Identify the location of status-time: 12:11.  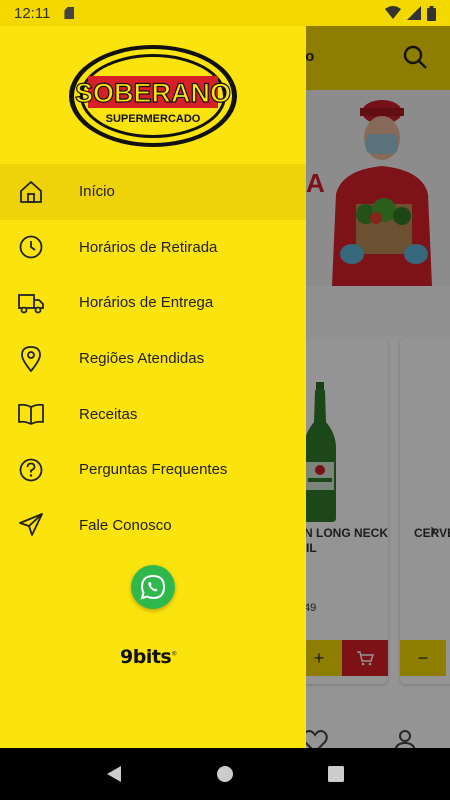
(32, 13).